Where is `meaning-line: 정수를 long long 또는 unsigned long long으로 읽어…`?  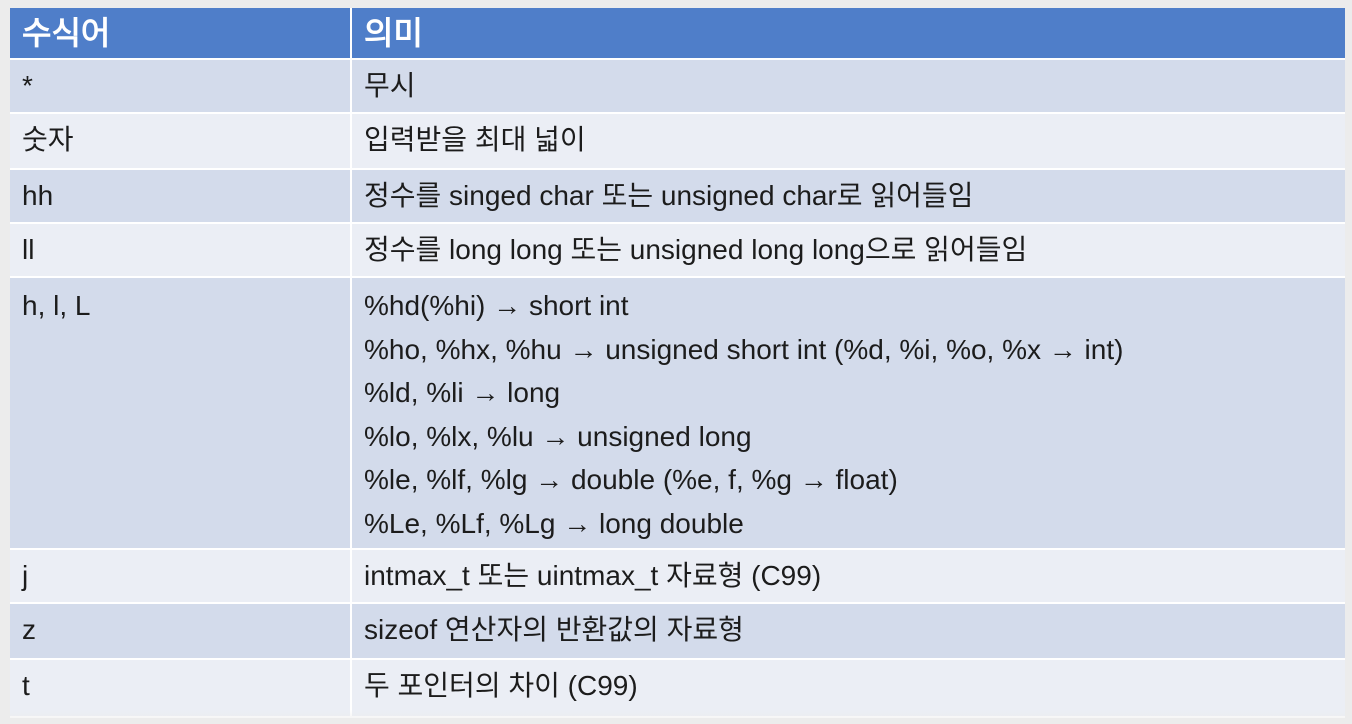 meaning-line: 정수를 long long 또는 unsigned long long으로 읽어… is located at coordinates (696, 249).